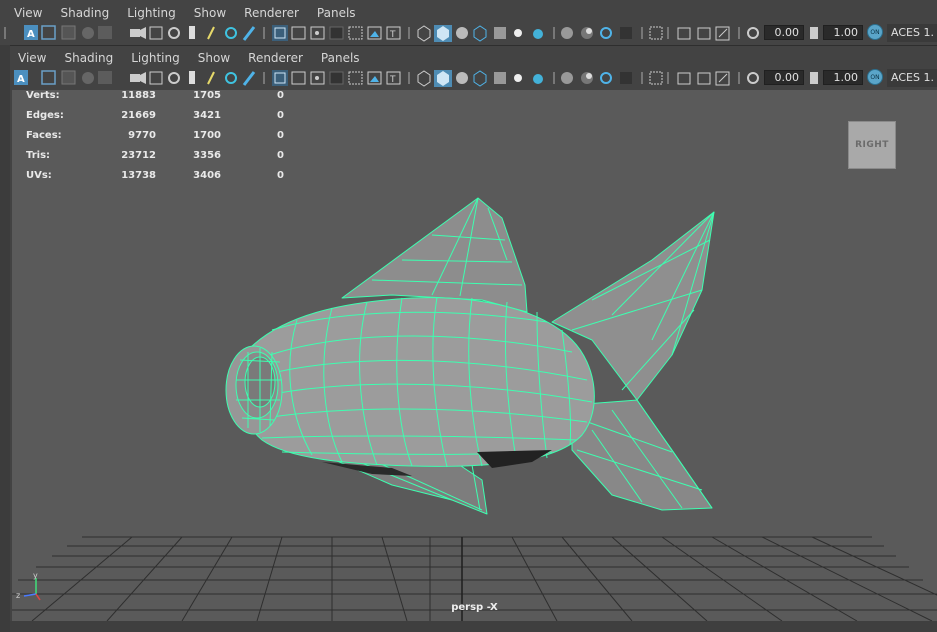  What do you see at coordinates (473, 626) in the screenshot?
I see `panel-bottom-edge` at bounding box center [473, 626].